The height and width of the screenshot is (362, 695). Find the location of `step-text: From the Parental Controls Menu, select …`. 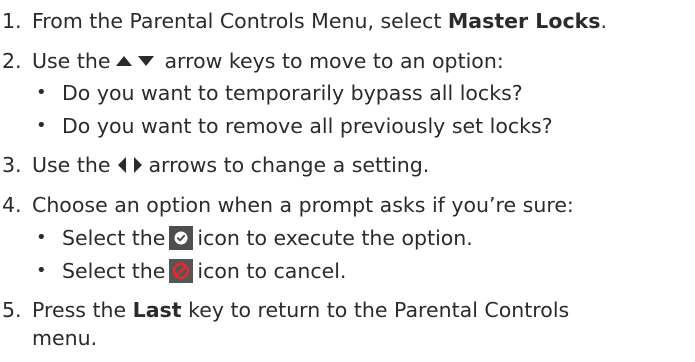

step-text: From the Parental Controls Menu, select … is located at coordinates (319, 21).